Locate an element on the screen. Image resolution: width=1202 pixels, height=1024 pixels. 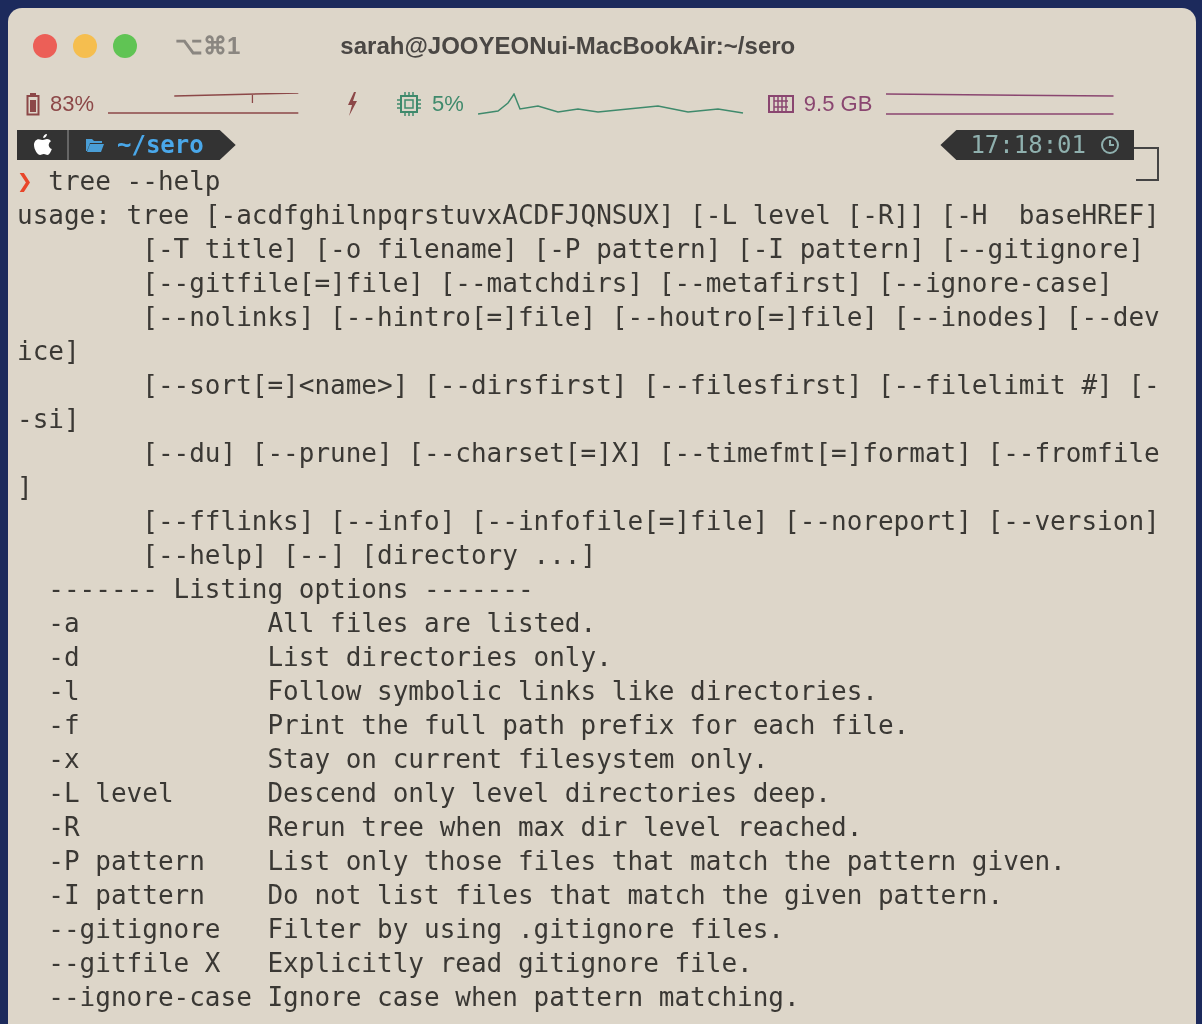
output-line: [--fflinks] [--info] [--infofile[=]file] [--noreport] [--version] is located at coordinates (650, 521).